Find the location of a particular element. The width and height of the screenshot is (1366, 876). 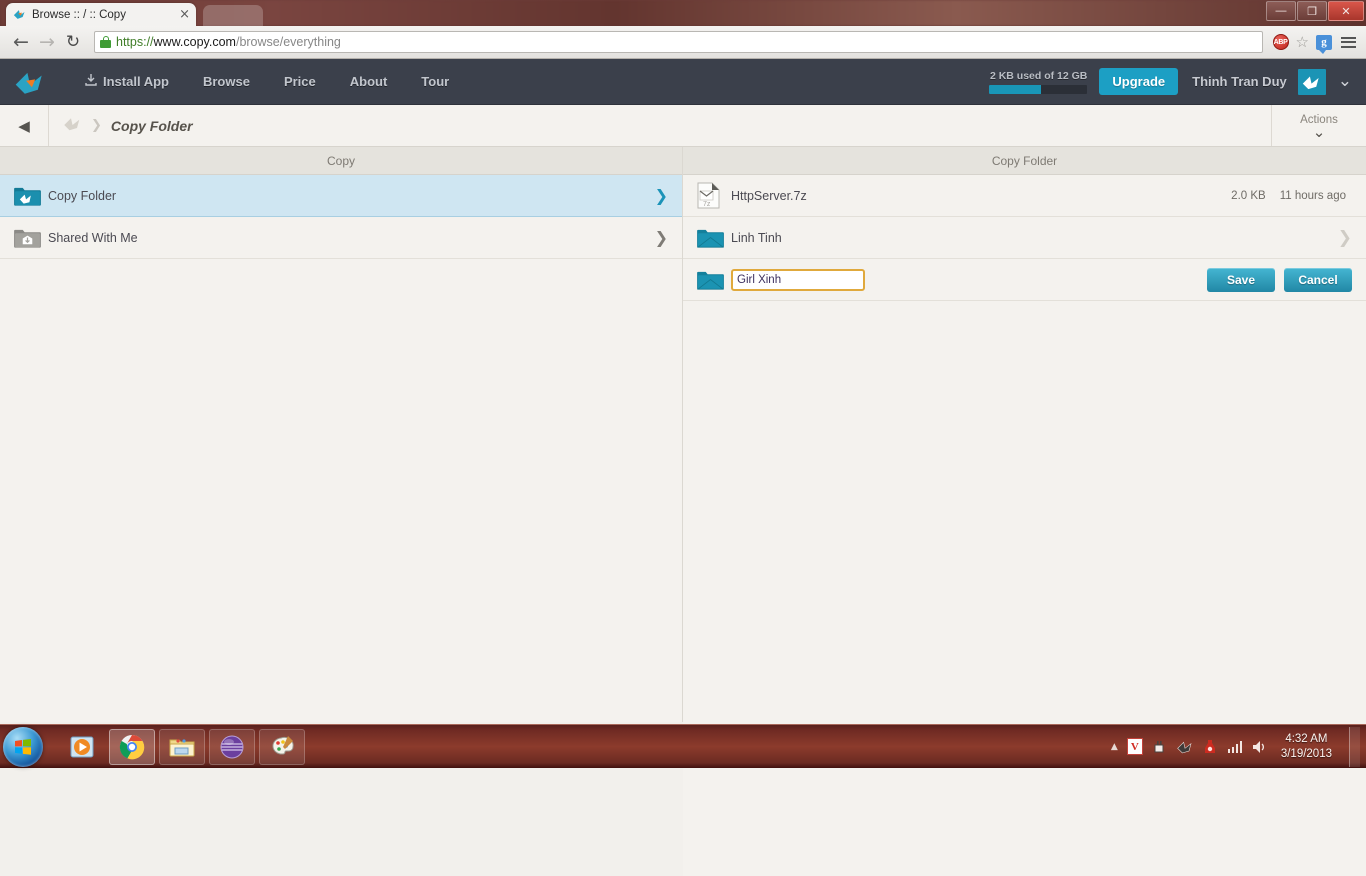

nav-item-tour: Tour is located at coordinates (435, 81).